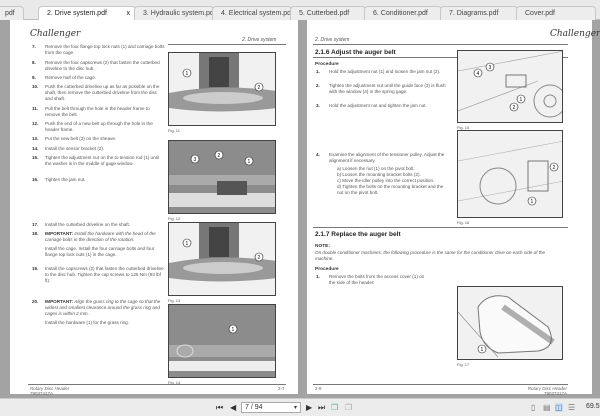 Image resolution: width=600 pixels, height=416 pixels. I want to click on step-number: 16., so click(35, 179).